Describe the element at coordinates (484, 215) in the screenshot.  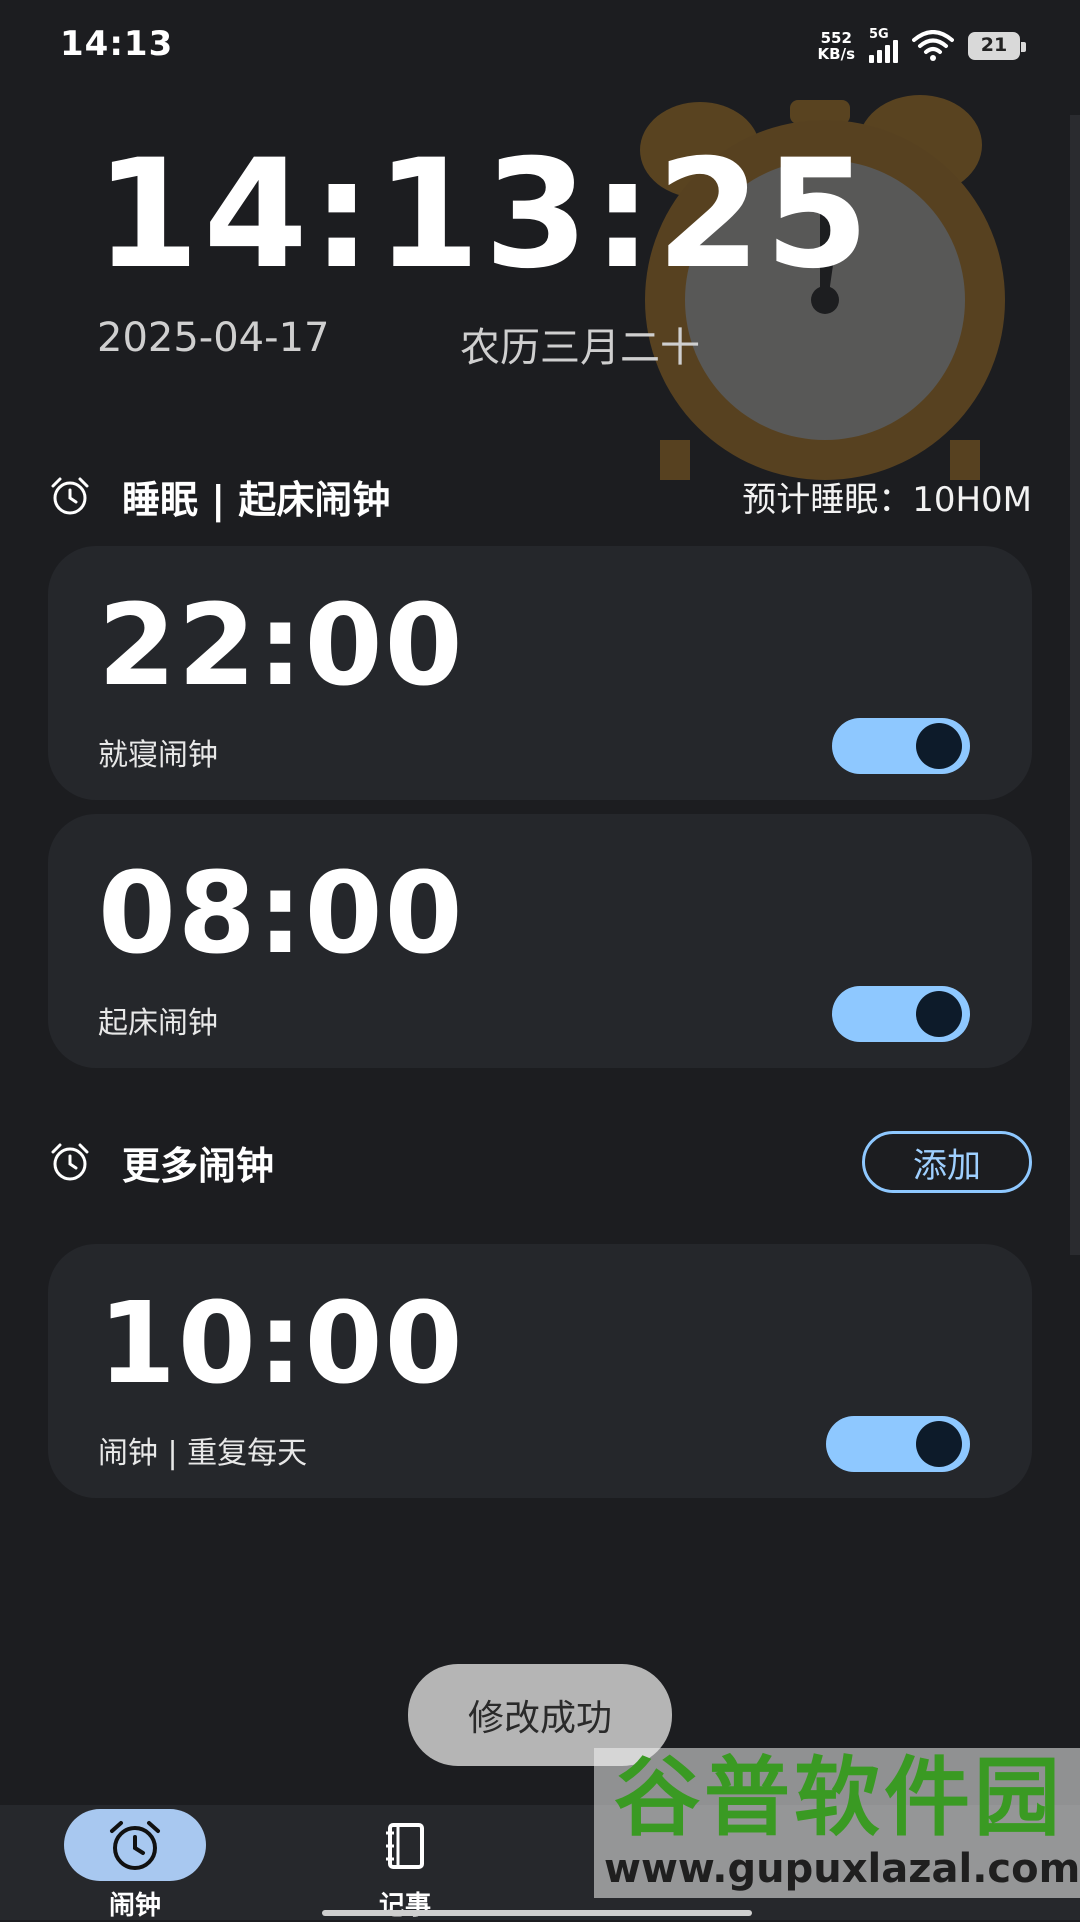
I see `current-time: 14:13:25` at that location.